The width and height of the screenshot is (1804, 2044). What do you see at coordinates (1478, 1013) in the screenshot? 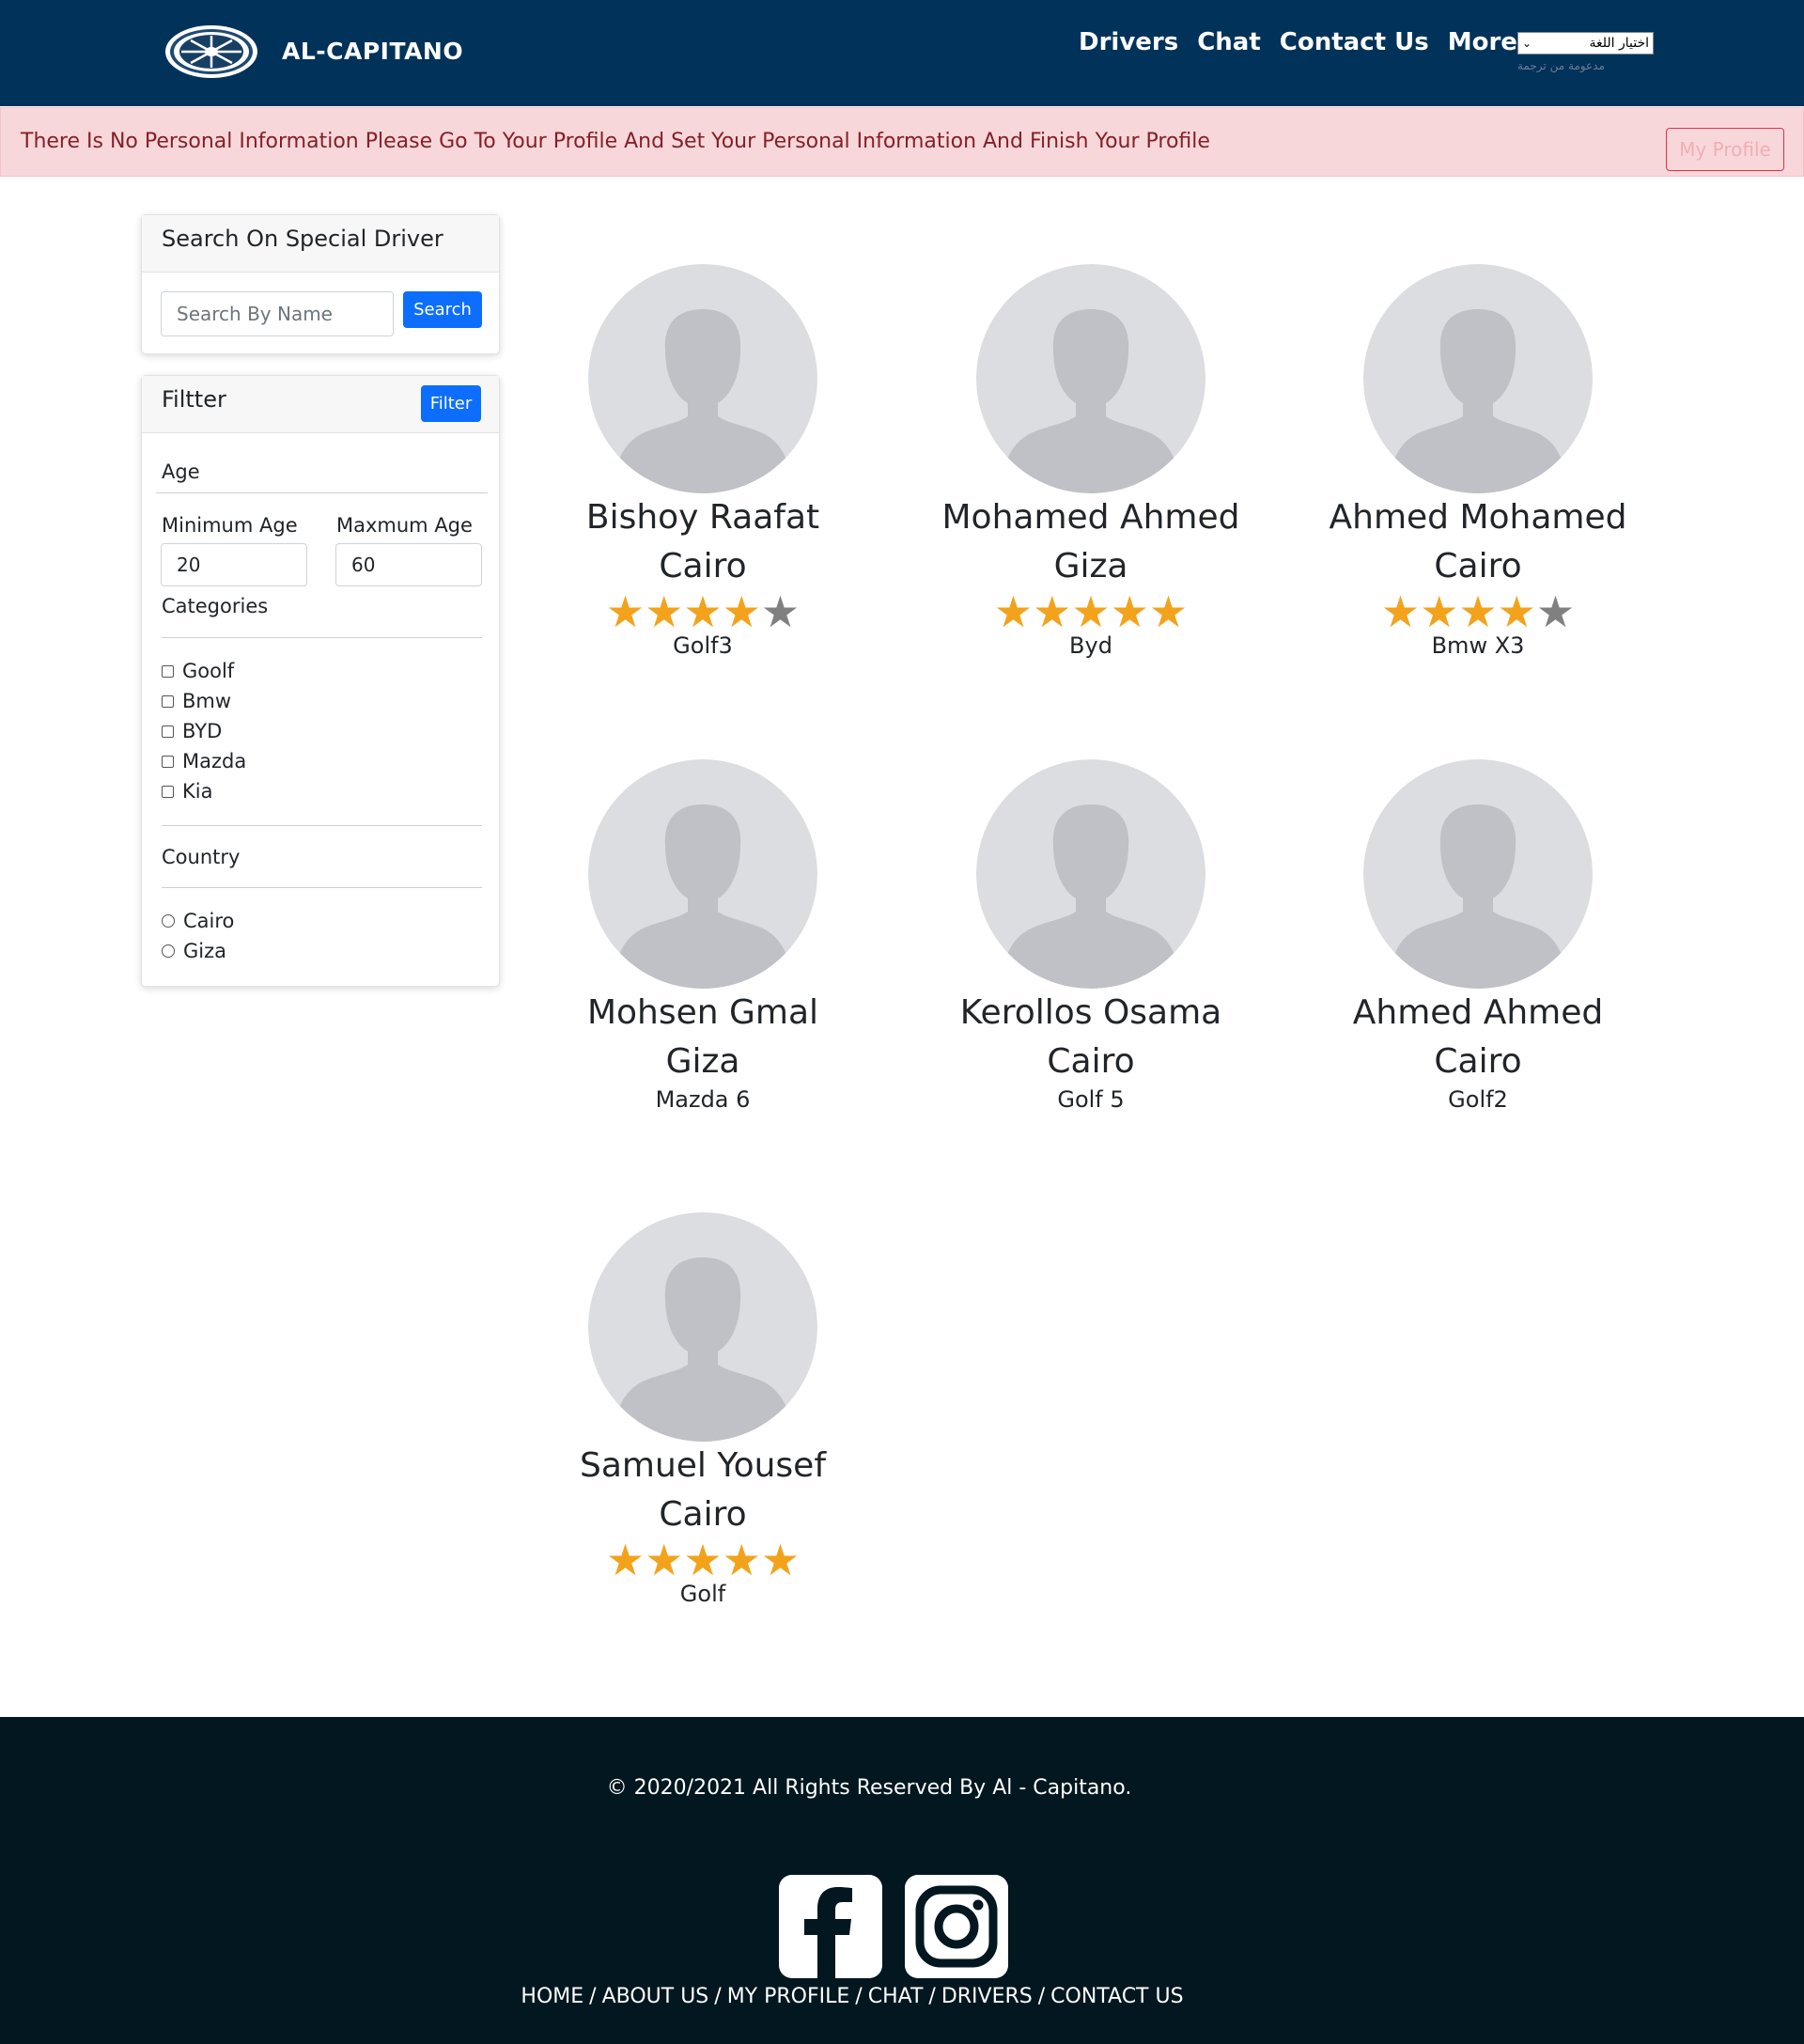
I see `driver-name: Ahmed Ahmed` at bounding box center [1478, 1013].